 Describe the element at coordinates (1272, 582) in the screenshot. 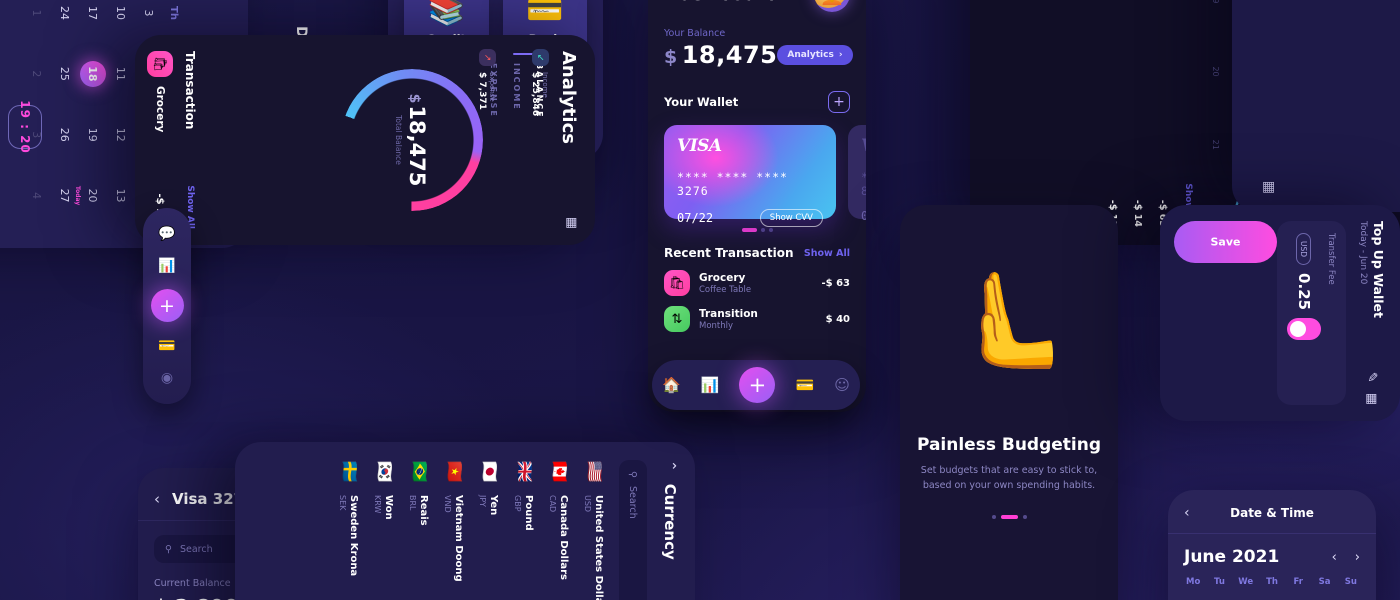

I see `datetime-dow: Th` at that location.